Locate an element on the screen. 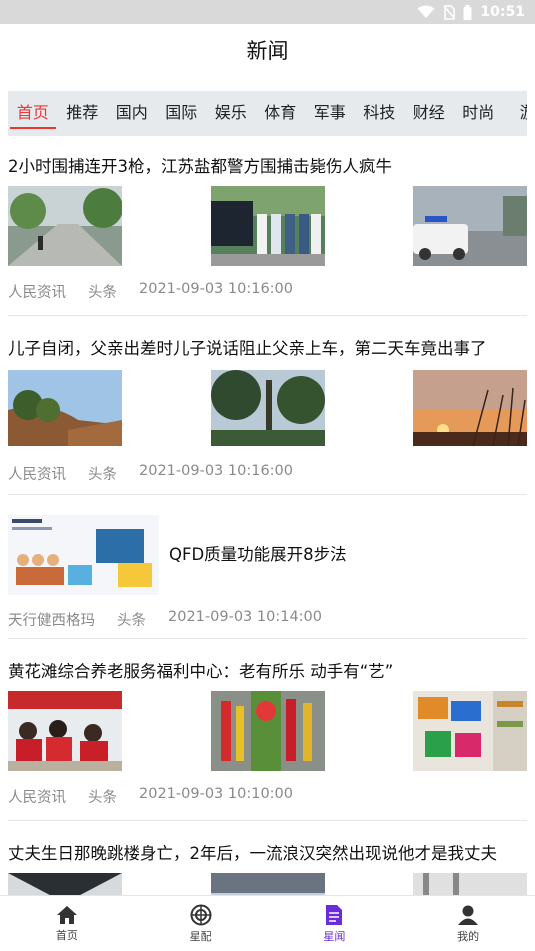 This screenshot has width=535, height=951. news-title: 2小时围捕连开3枪，江苏盐都警方围捕击毙伤人疯牛 is located at coordinates (267, 167).